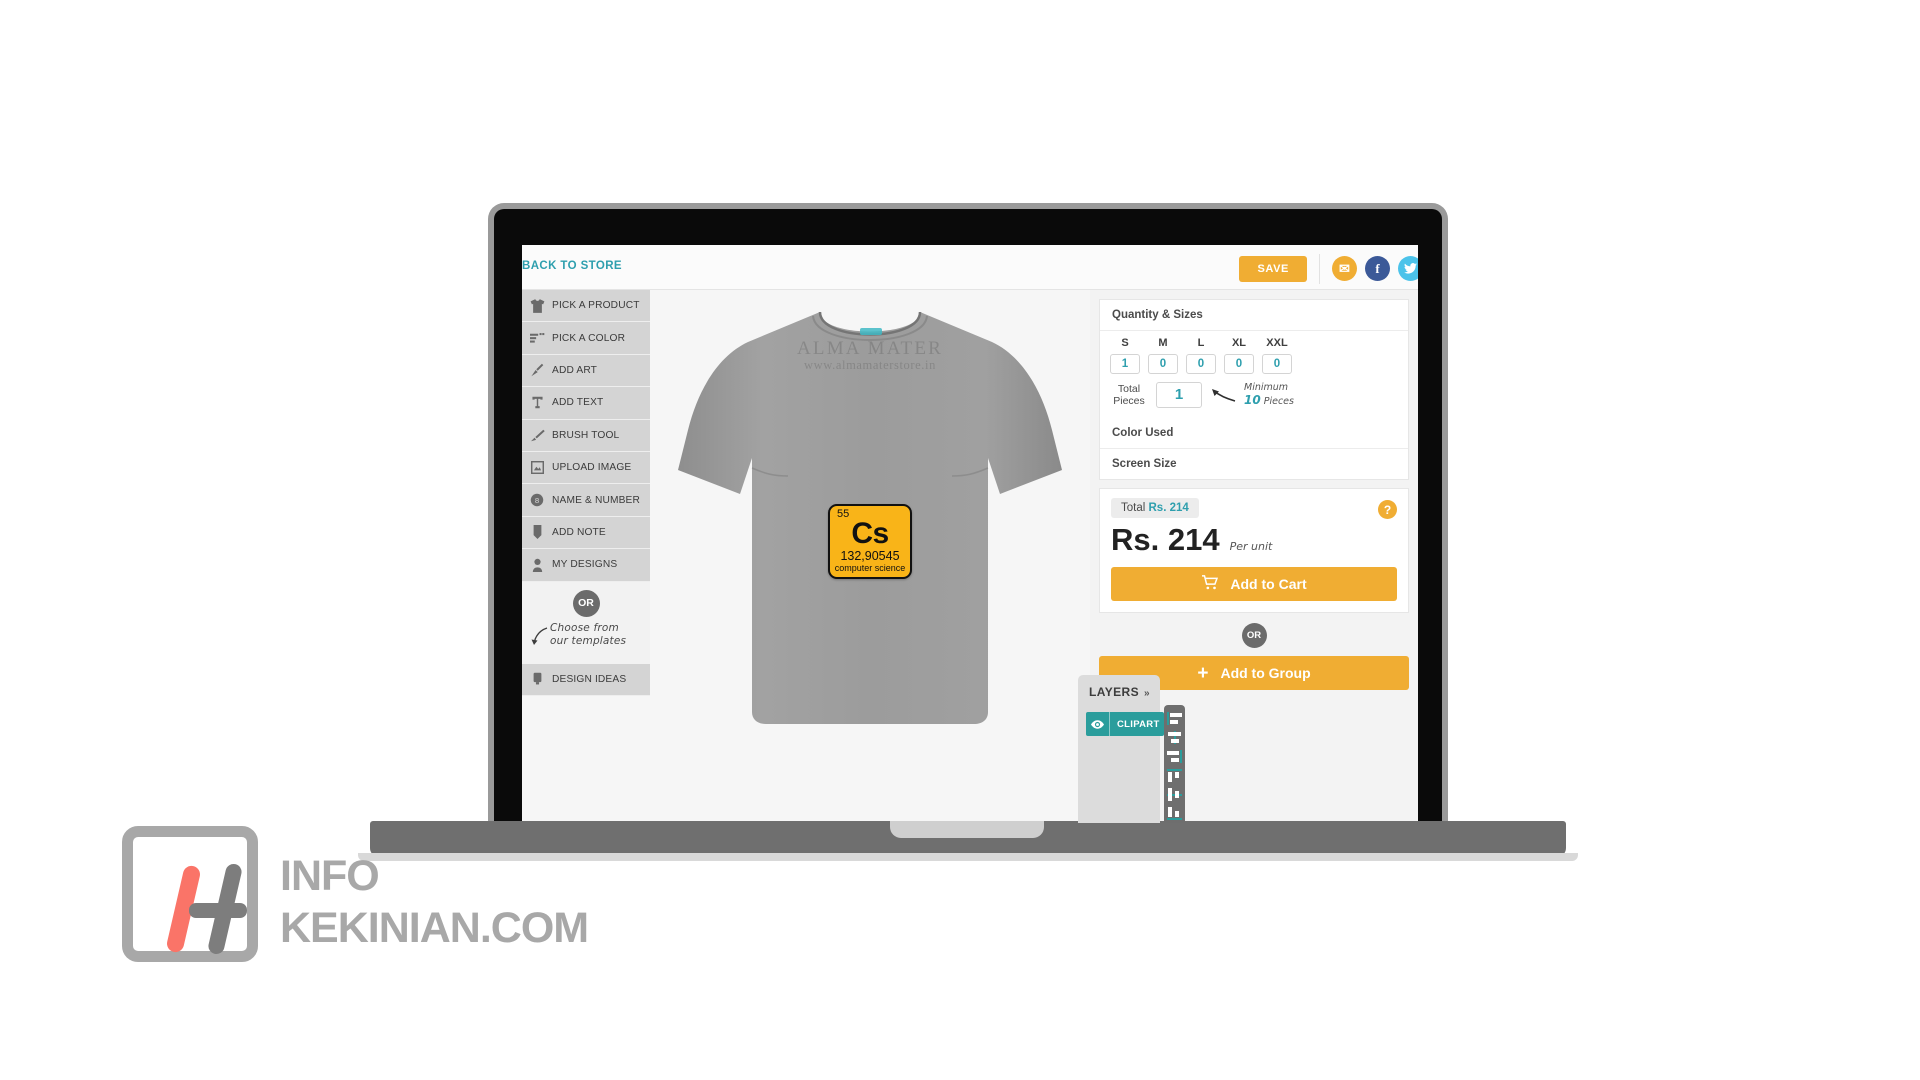 This screenshot has width=1920, height=1080. I want to click on per-unit-note: Per unit, so click(1251, 546).